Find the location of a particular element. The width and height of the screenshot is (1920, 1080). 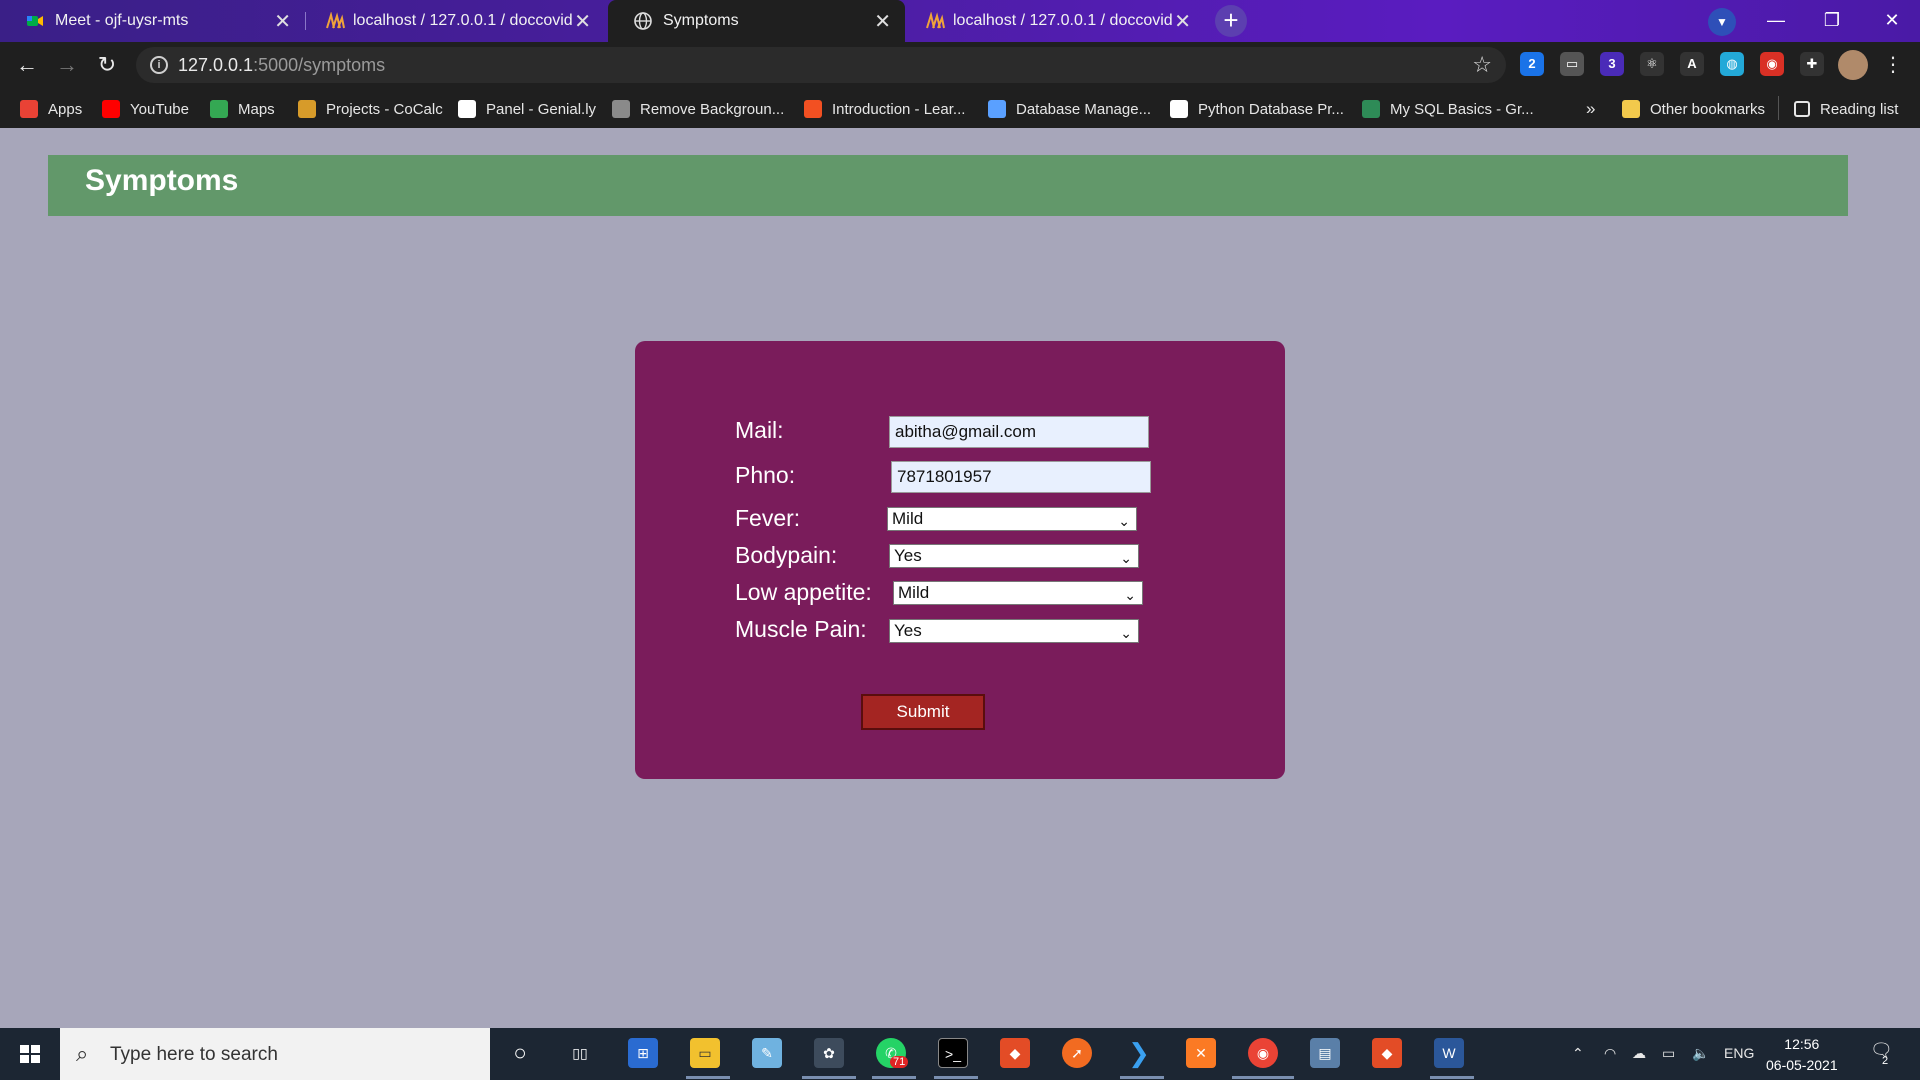

mail-input is located at coordinates (1019, 432).